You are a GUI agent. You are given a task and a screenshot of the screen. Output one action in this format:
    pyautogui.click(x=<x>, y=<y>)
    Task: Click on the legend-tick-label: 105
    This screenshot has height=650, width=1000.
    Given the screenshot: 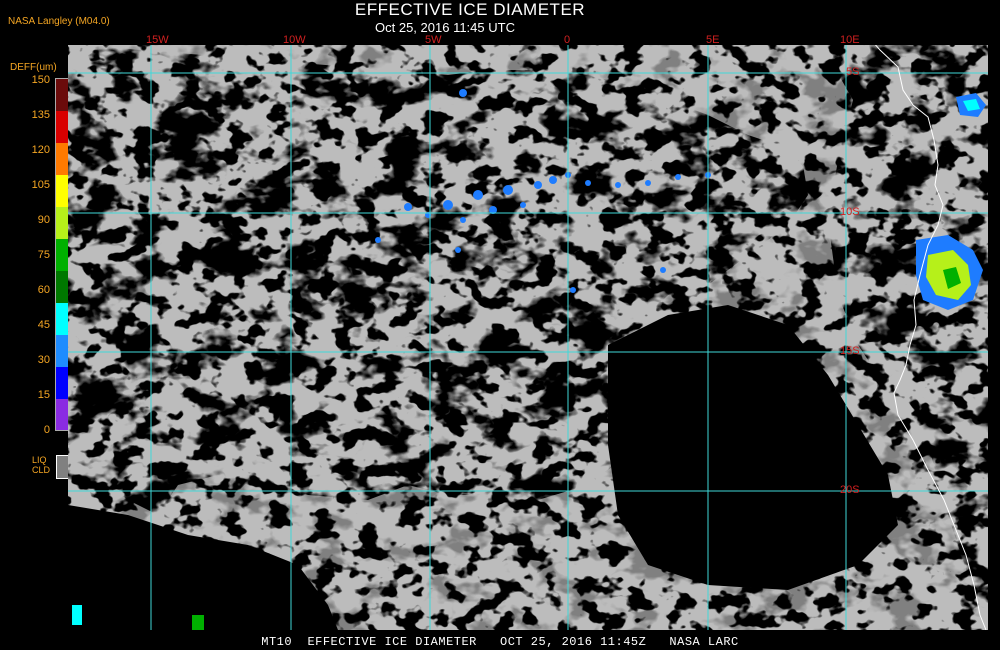 What is the action you would take?
    pyautogui.click(x=40, y=185)
    